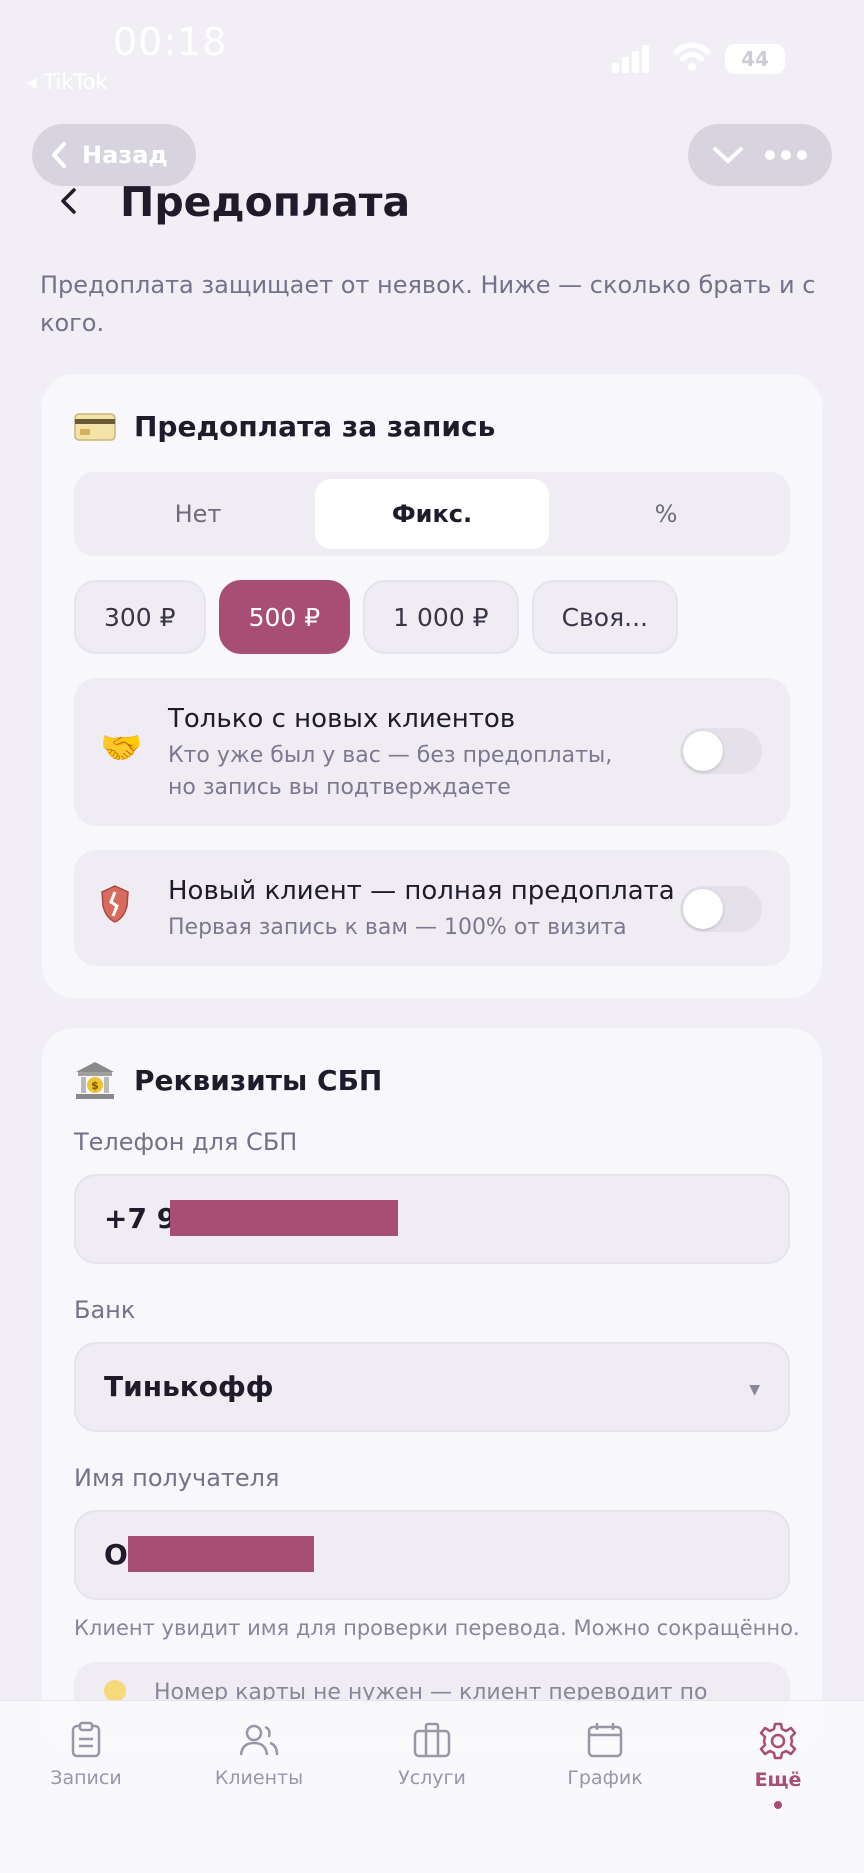 This screenshot has width=864, height=1873. I want to click on tab-label: Записи, so click(86, 1778).